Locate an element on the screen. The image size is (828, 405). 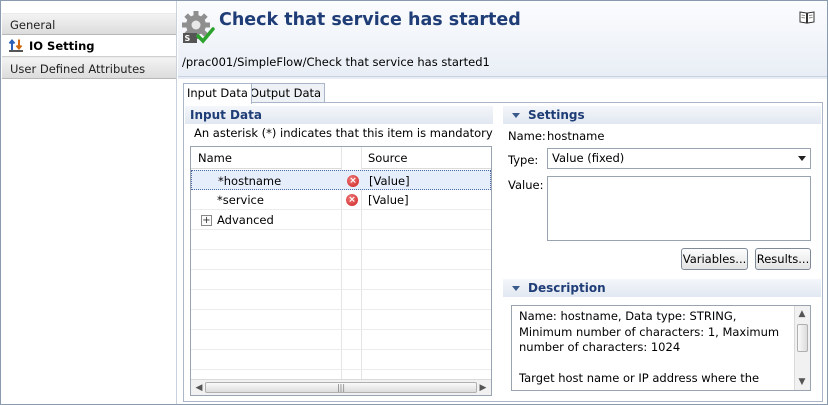
row-name: *service is located at coordinates (240, 200).